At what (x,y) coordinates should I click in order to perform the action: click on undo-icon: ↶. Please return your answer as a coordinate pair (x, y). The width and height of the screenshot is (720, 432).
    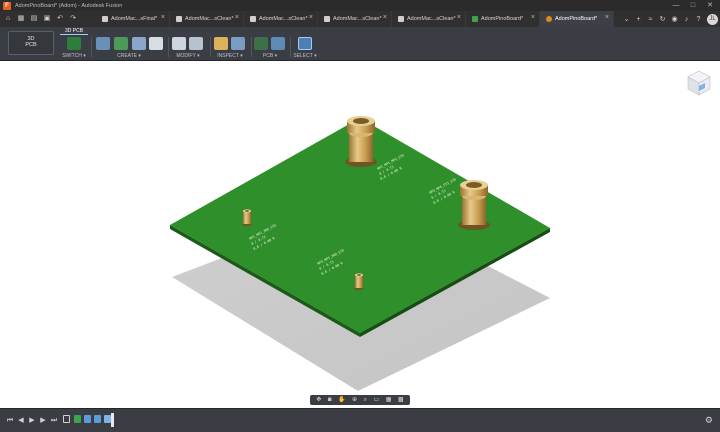
    Looking at the image, I should click on (60, 19).